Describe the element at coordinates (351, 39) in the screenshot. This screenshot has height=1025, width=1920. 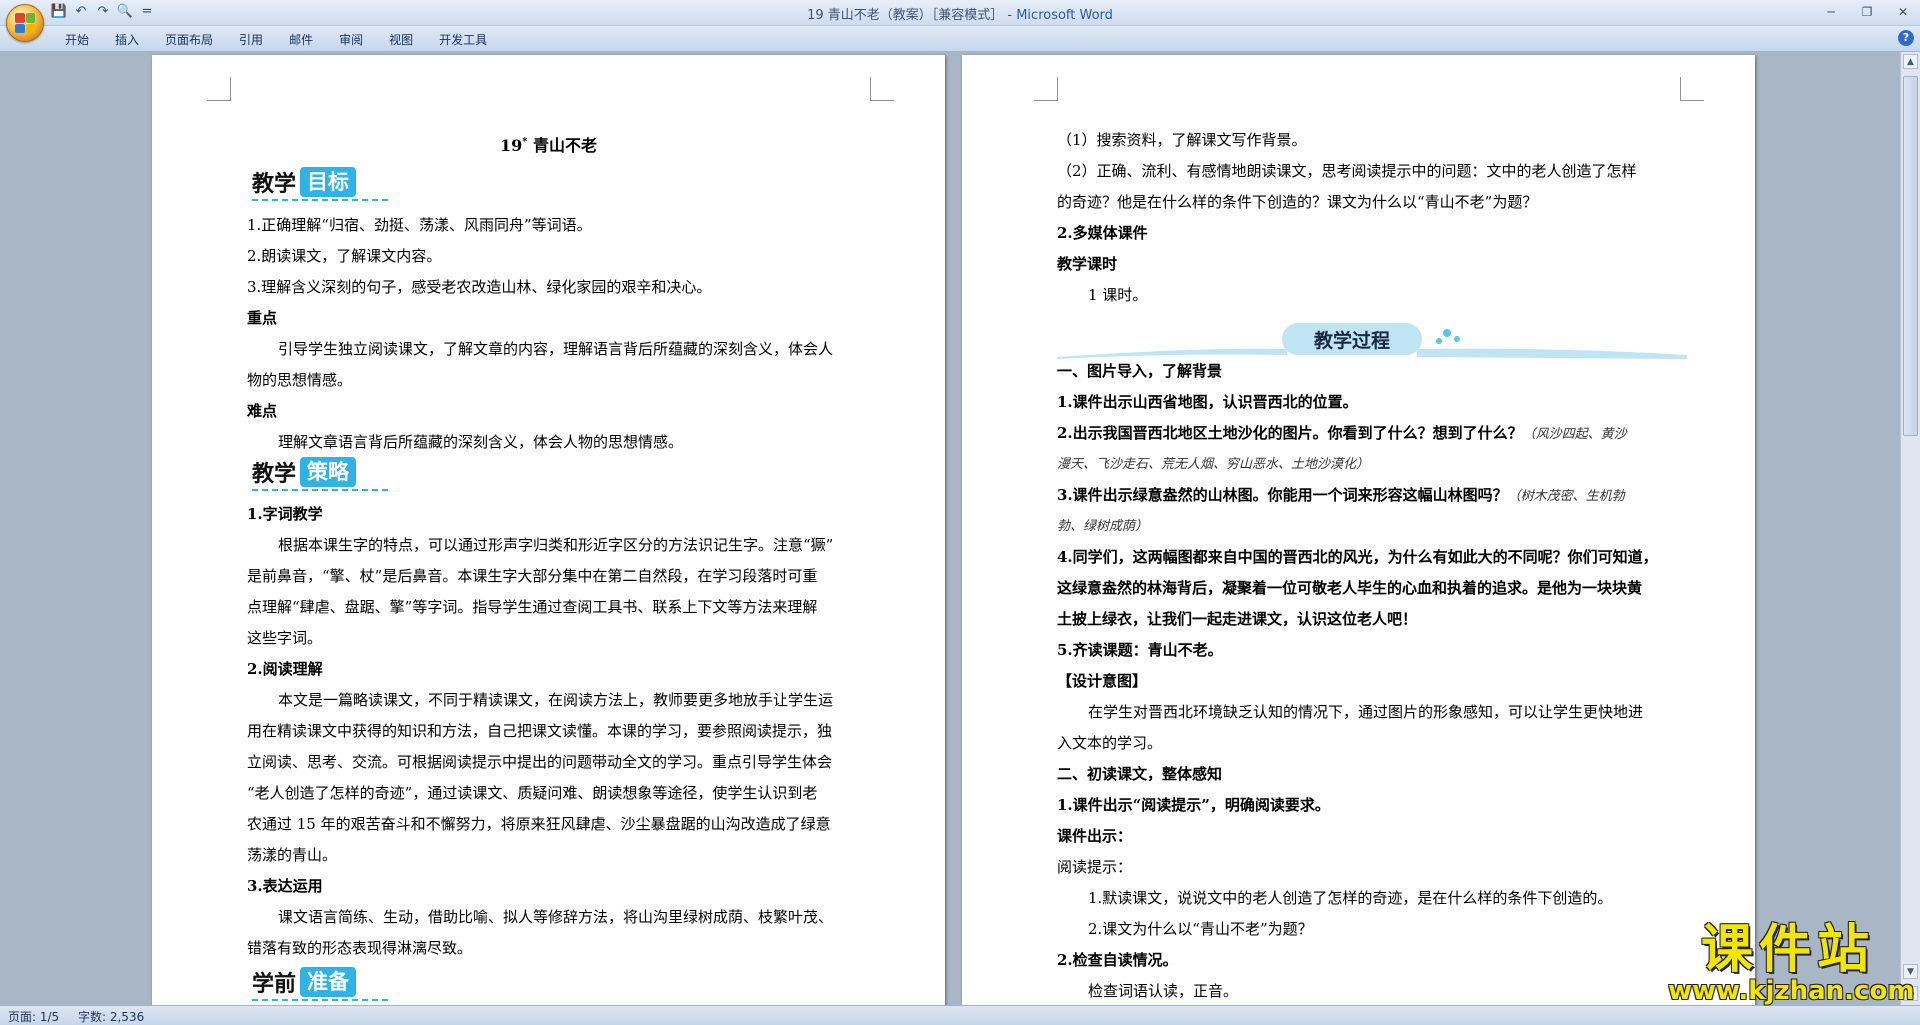
I see `tab-review: 审阅` at that location.